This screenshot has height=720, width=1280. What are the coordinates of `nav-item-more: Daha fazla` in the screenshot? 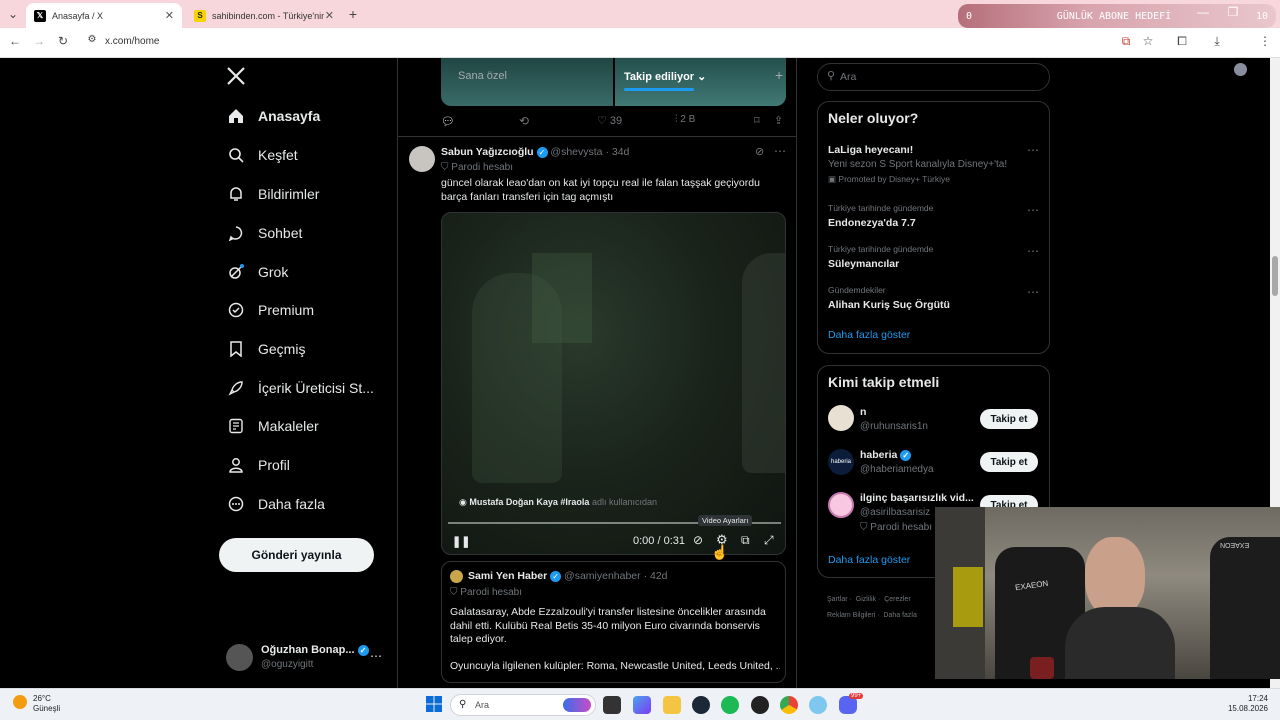 It's located at (276, 504).